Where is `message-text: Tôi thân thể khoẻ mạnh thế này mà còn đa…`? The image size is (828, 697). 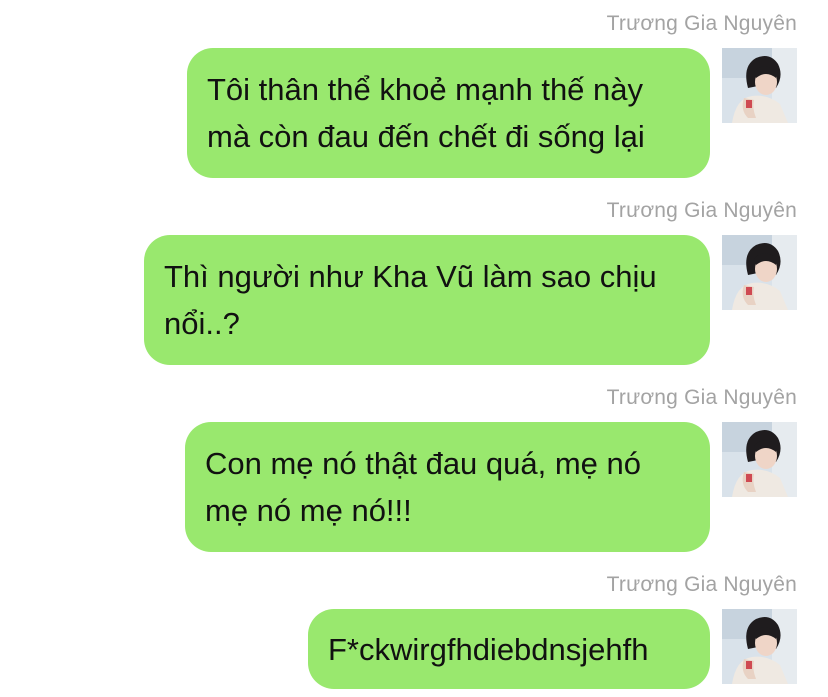
message-text: Tôi thân thể khoẻ mạnh thế này mà còn đa… is located at coordinates (426, 113).